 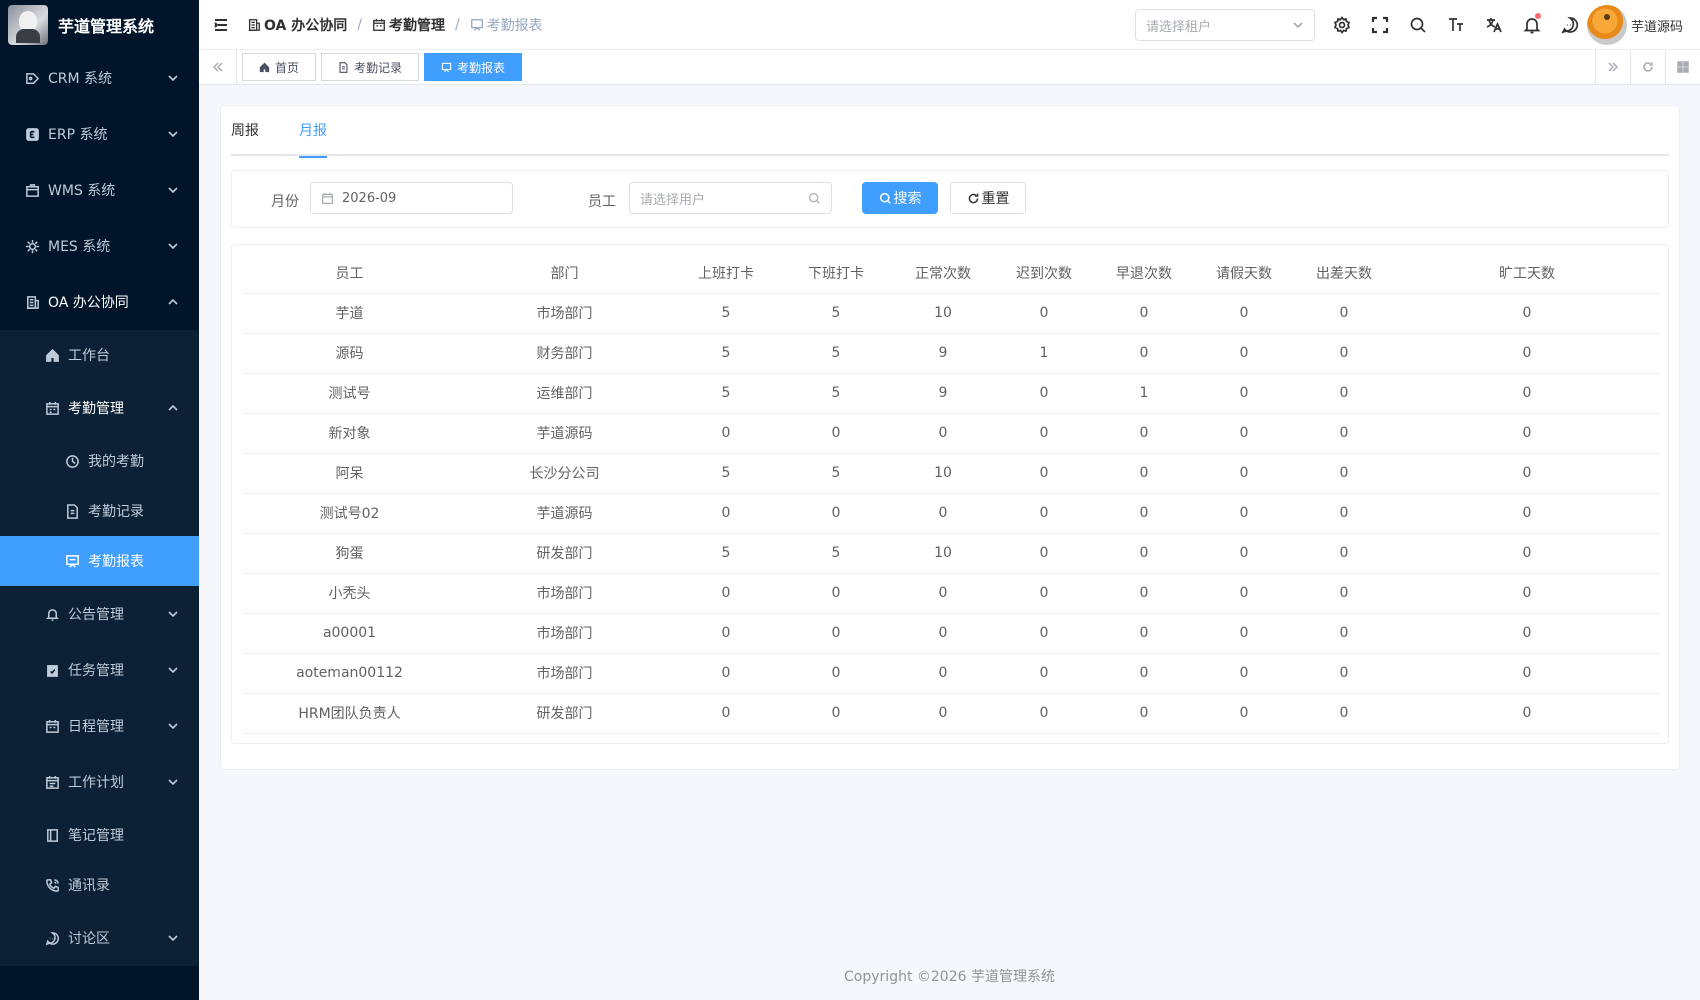 I want to click on report-icon, so click(x=476, y=24).